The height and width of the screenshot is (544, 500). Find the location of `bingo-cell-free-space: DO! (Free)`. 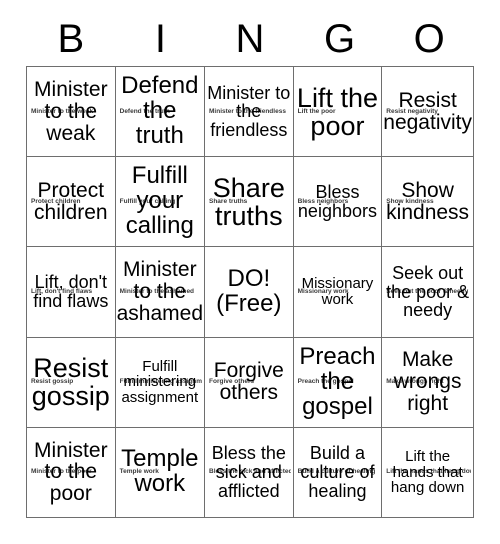

bingo-cell-free-space: DO! (Free) is located at coordinates (249, 292).